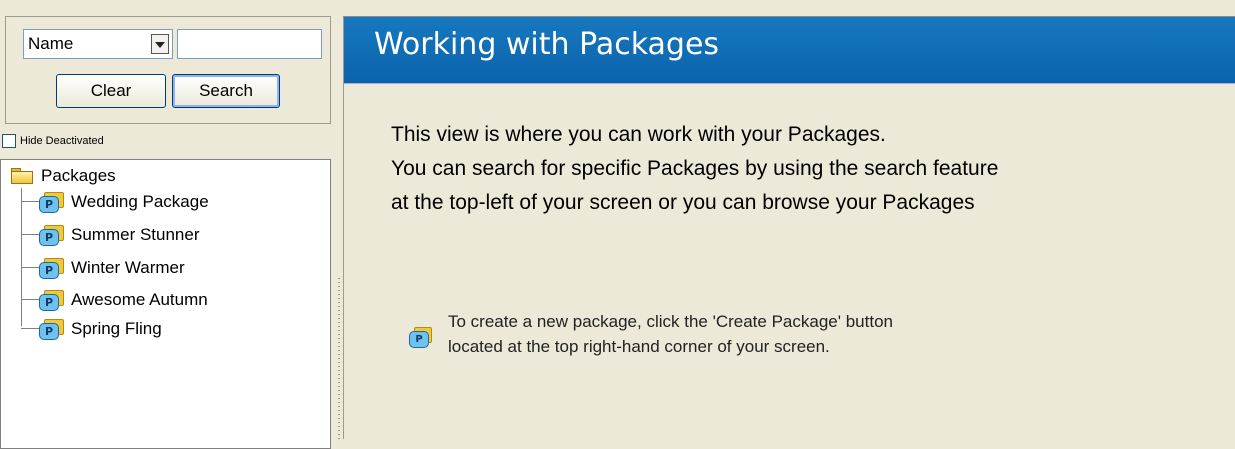 This screenshot has width=1235, height=449. Describe the element at coordinates (111, 91) in the screenshot. I see `clear-button: Clear` at that location.